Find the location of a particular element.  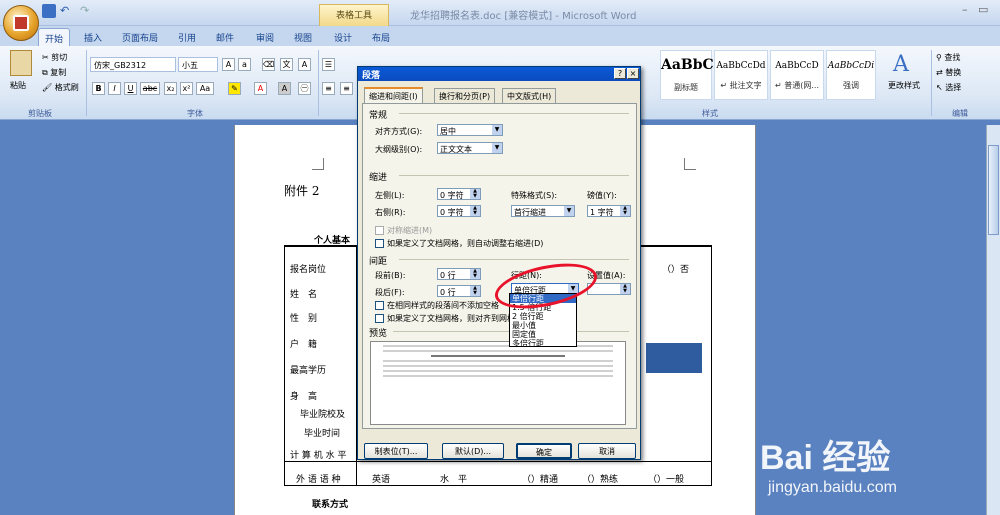

help-button: ? is located at coordinates (620, 73).